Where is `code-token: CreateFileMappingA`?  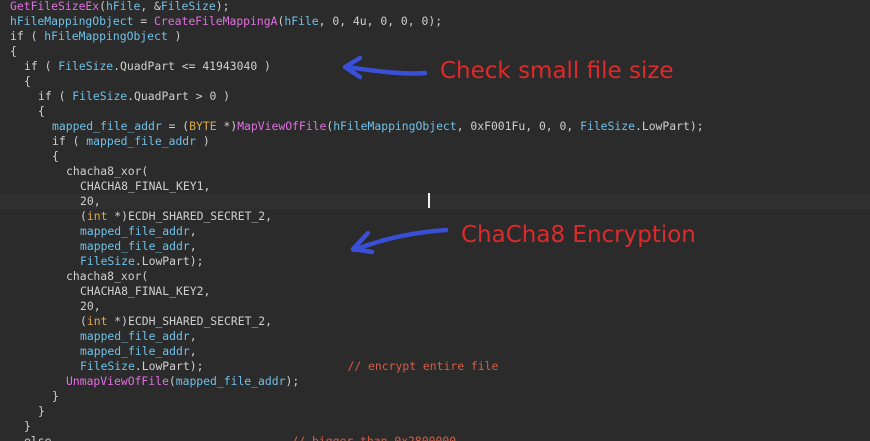
code-token: CreateFileMappingA is located at coordinates (216, 21).